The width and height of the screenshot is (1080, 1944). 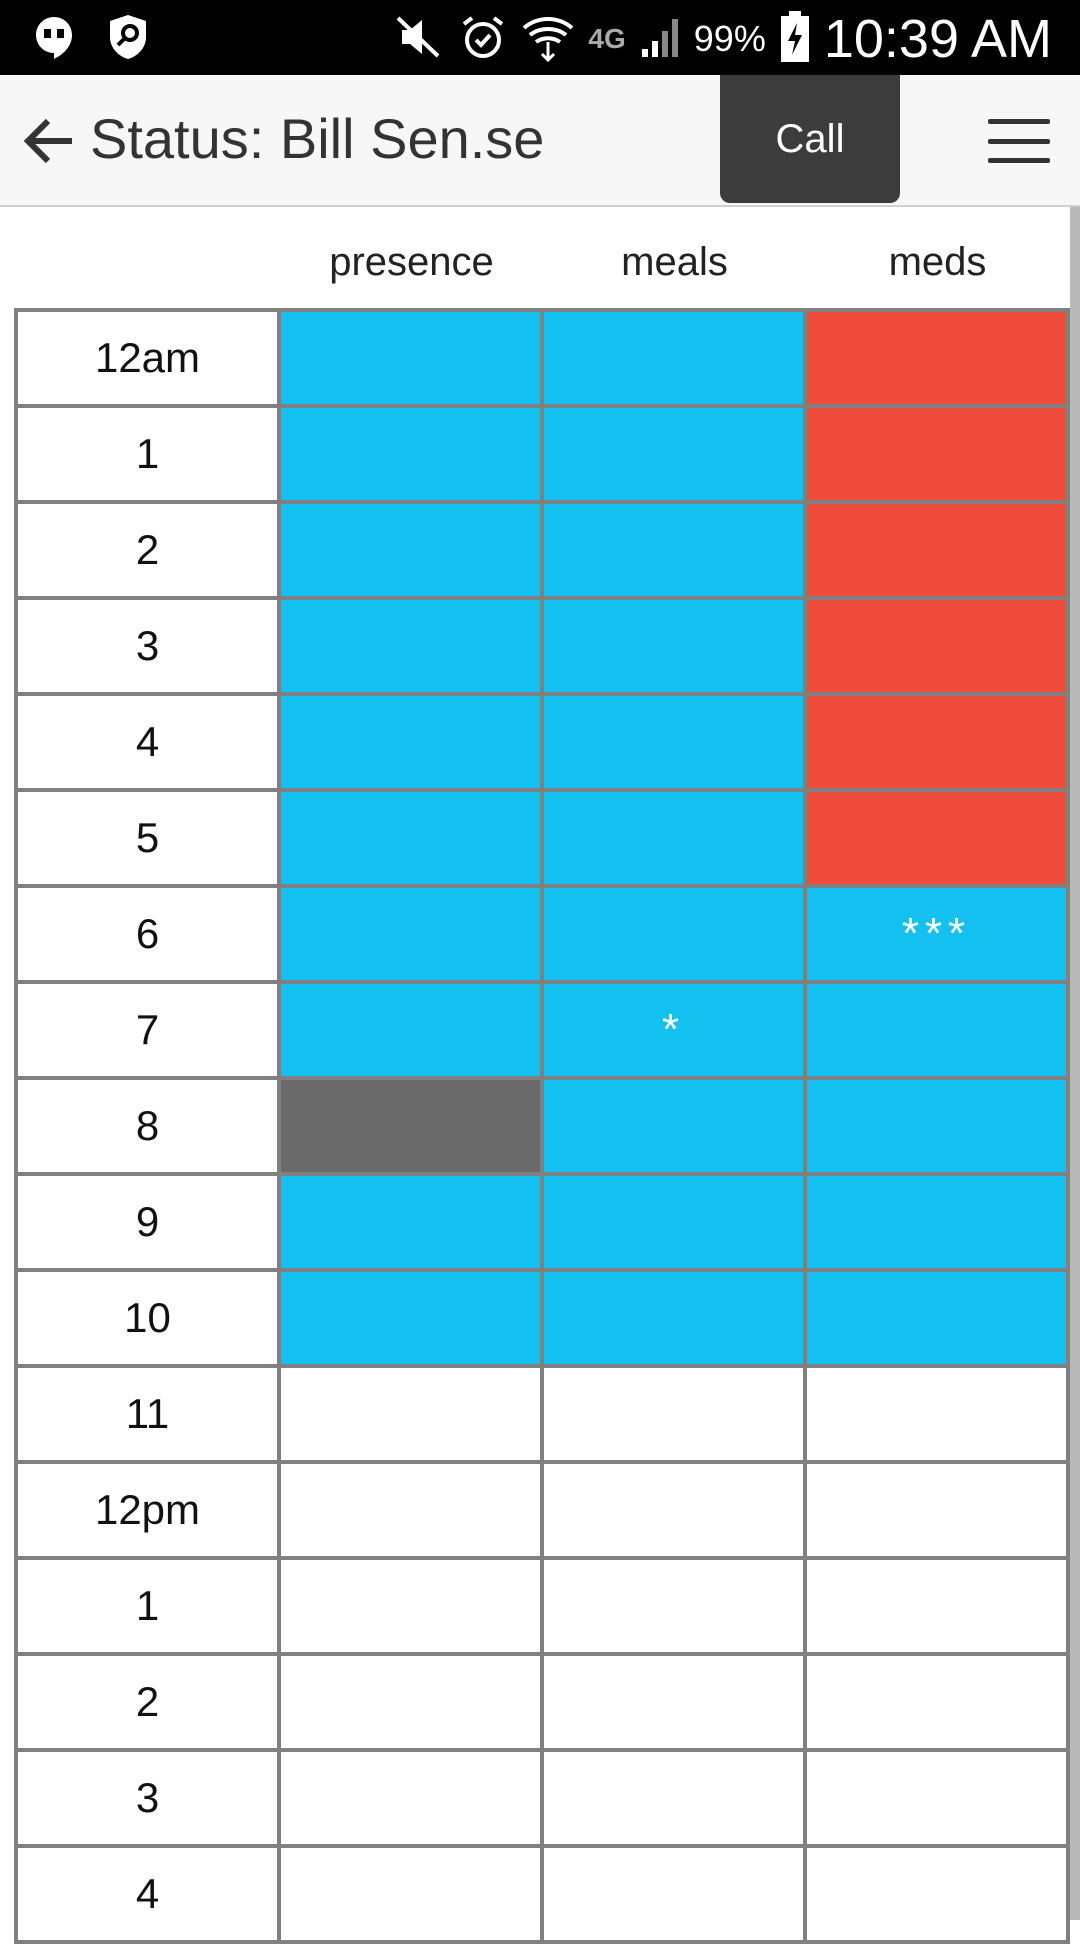 I want to click on status-cell-meds: ***, so click(x=936, y=934).